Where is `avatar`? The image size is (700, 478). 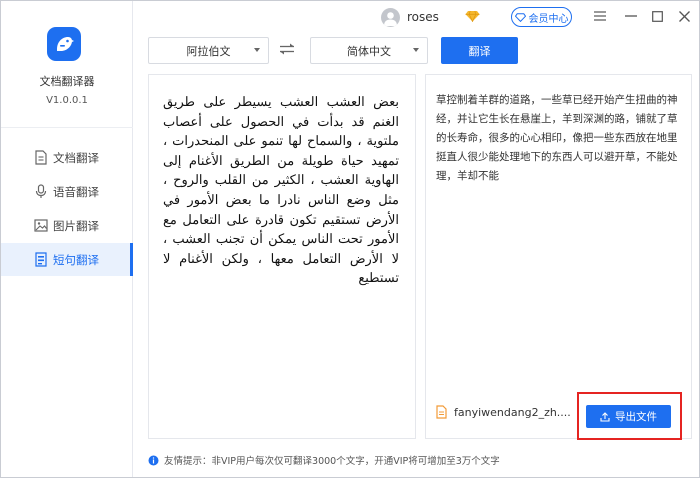 avatar is located at coordinates (390, 17).